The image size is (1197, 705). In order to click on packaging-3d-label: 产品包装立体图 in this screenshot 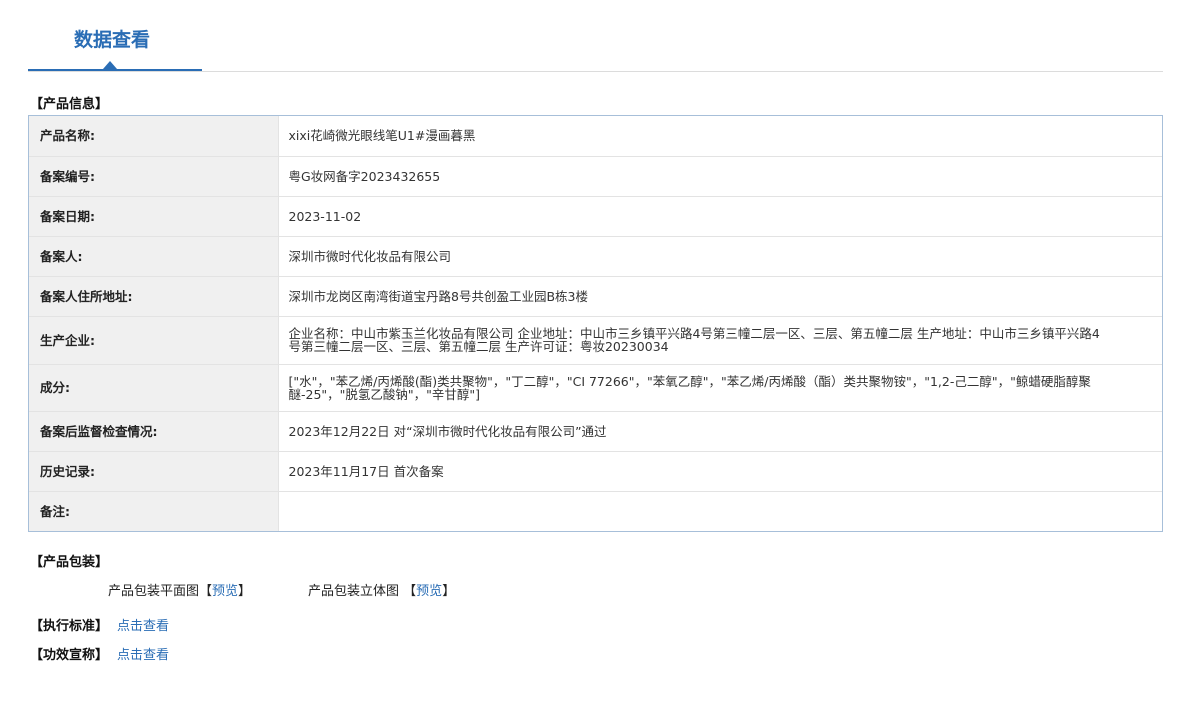, I will do `click(354, 591)`.